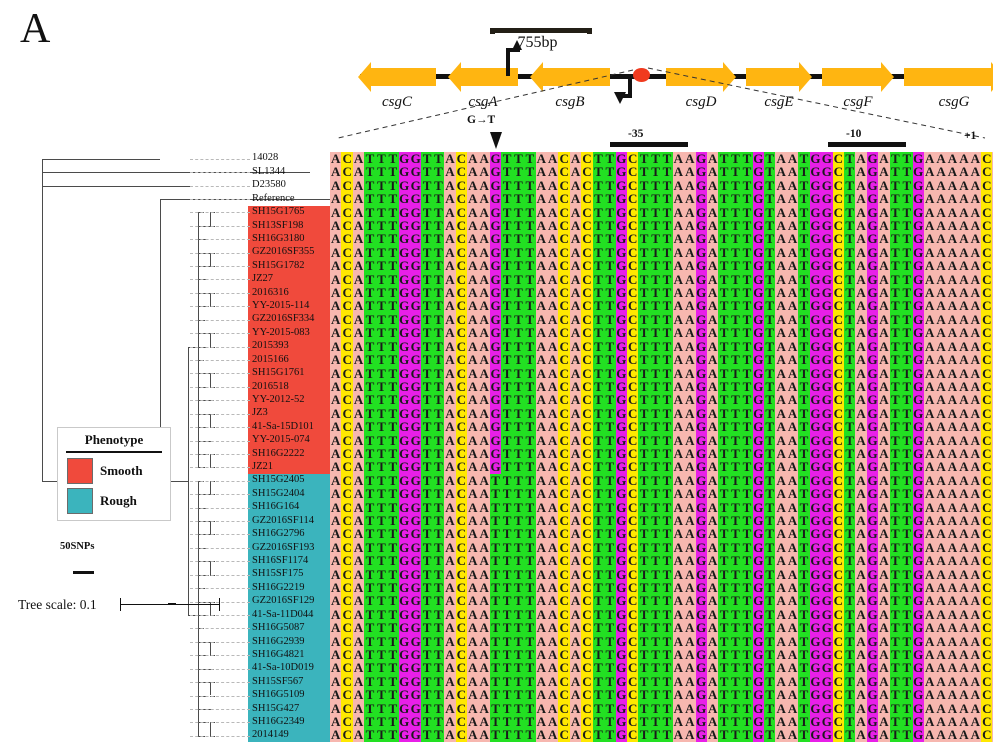 The height and width of the screenshot is (742, 993). Describe the element at coordinates (281, 332) in the screenshot. I see `tree-tip-label: YY-2015-083` at that location.